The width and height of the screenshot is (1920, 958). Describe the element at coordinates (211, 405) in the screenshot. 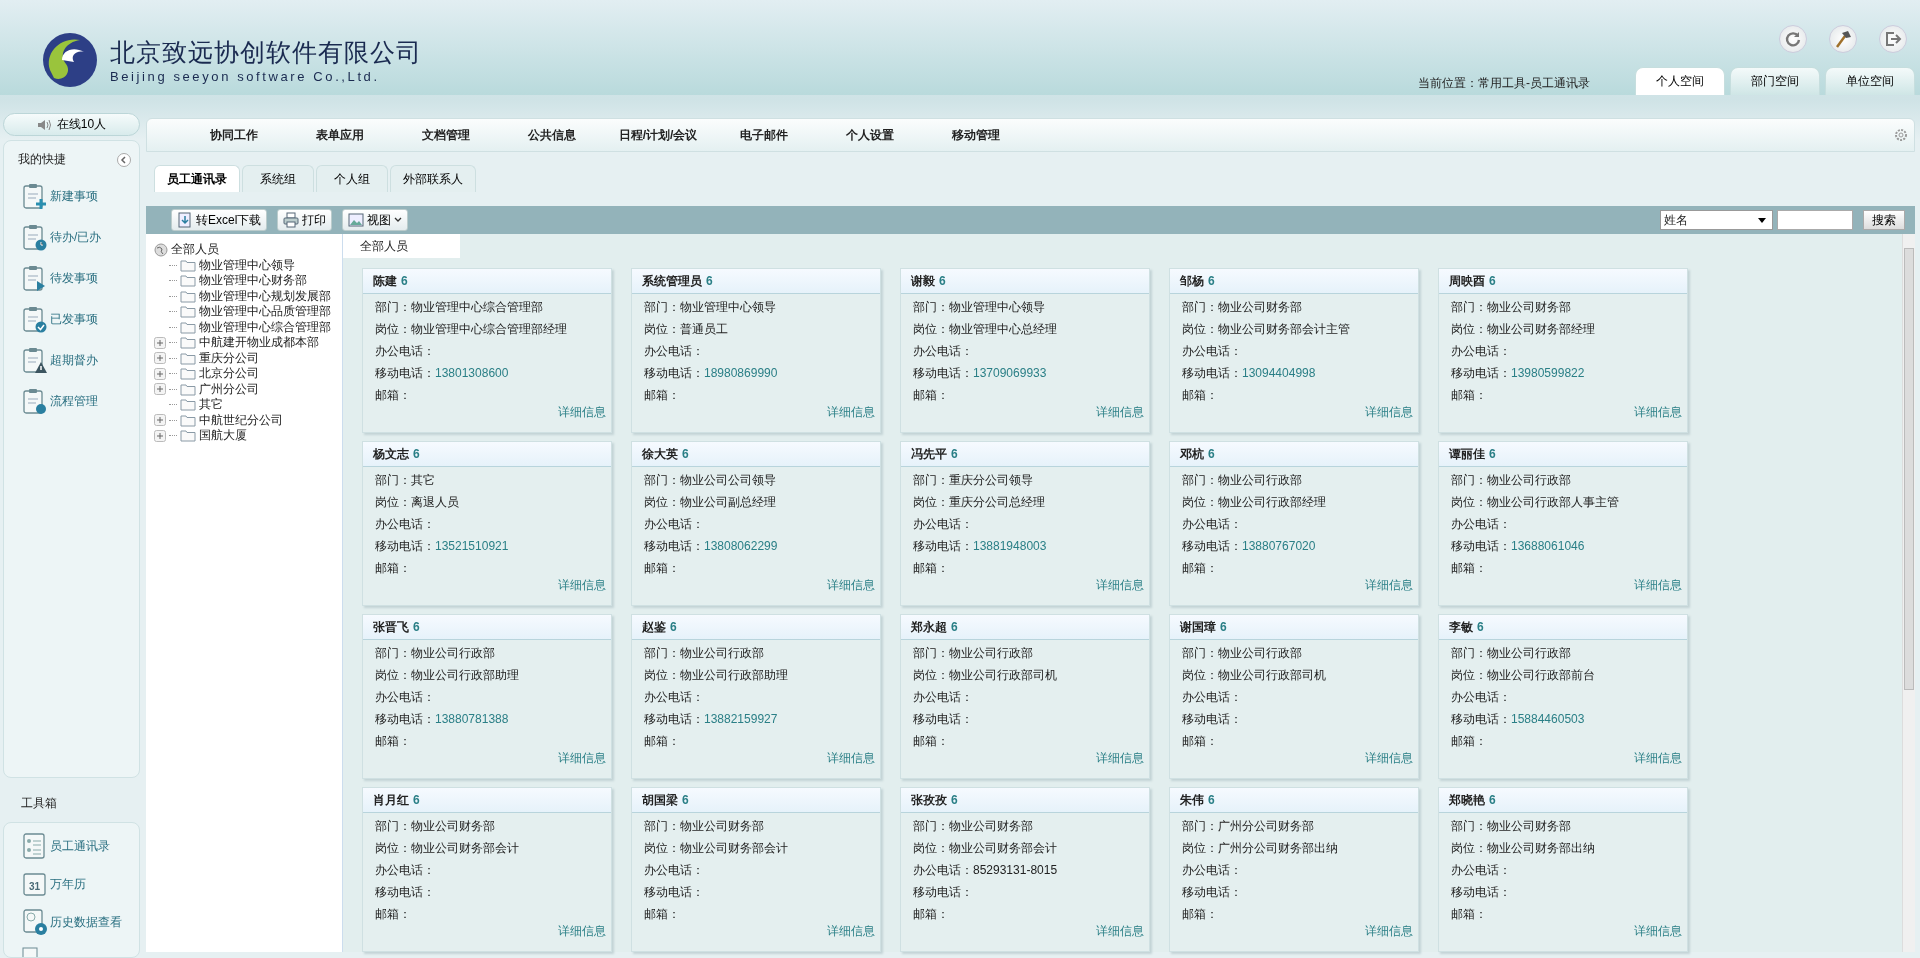

I see `tree-item: 其它` at that location.